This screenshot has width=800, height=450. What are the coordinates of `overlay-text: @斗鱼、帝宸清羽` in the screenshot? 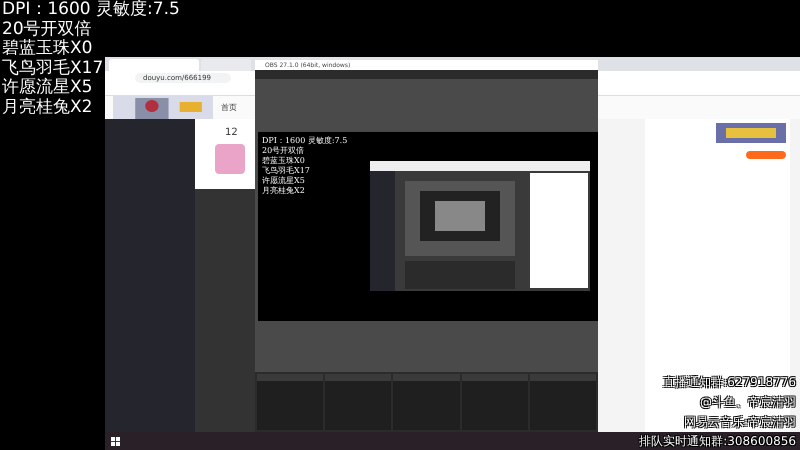 It's located at (748, 403).